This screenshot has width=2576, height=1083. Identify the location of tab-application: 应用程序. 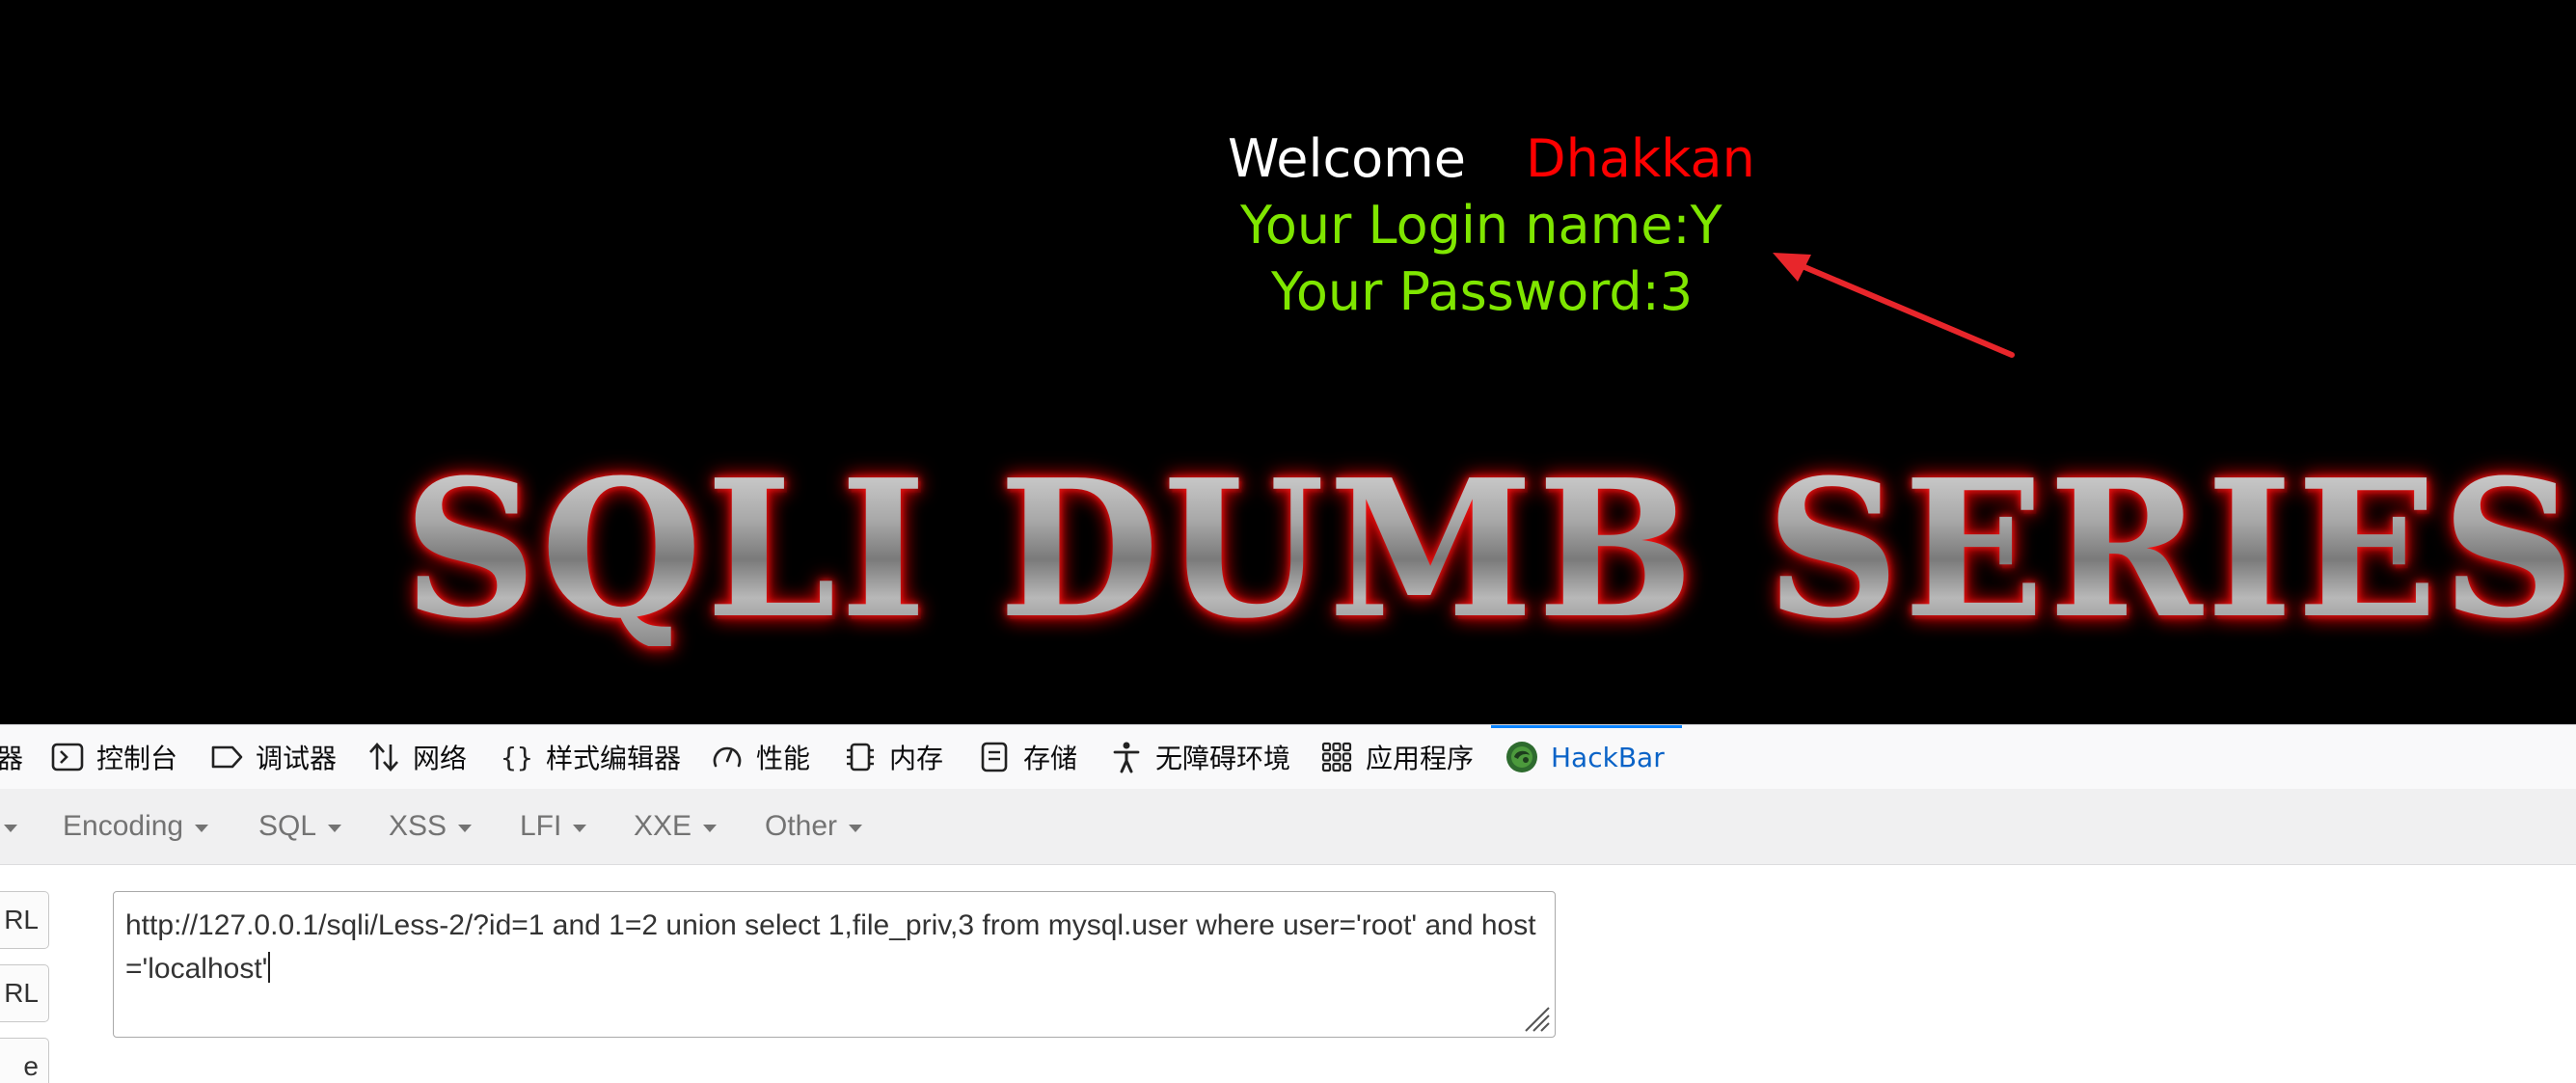
(1396, 757).